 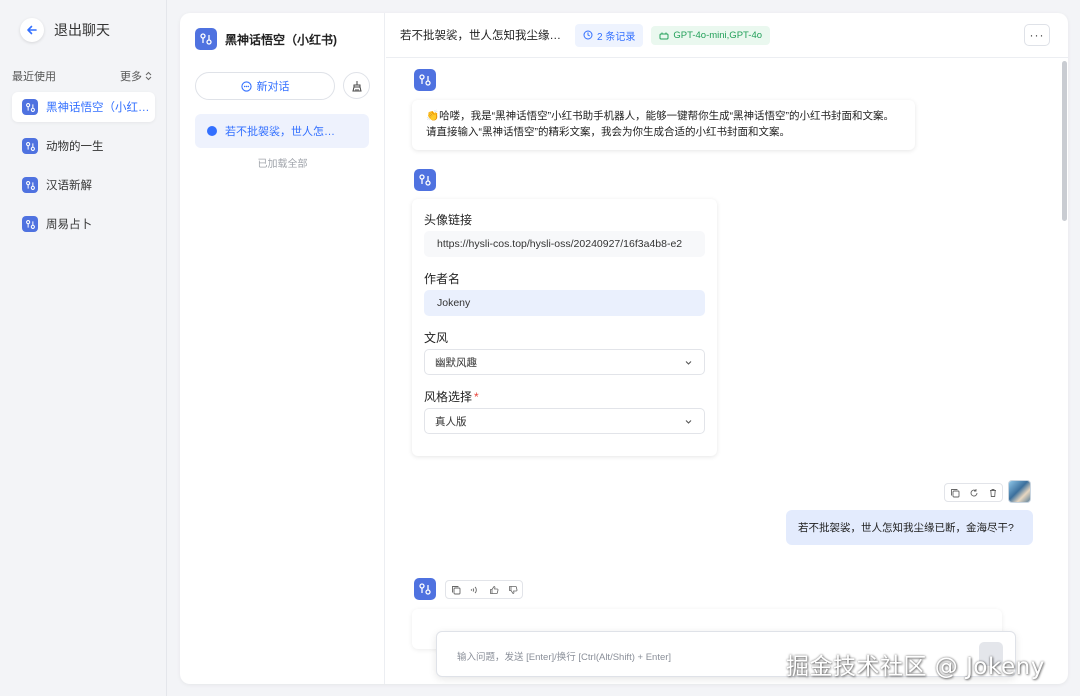 I want to click on style-choice-label: 风格选择 *, so click(x=451, y=396).